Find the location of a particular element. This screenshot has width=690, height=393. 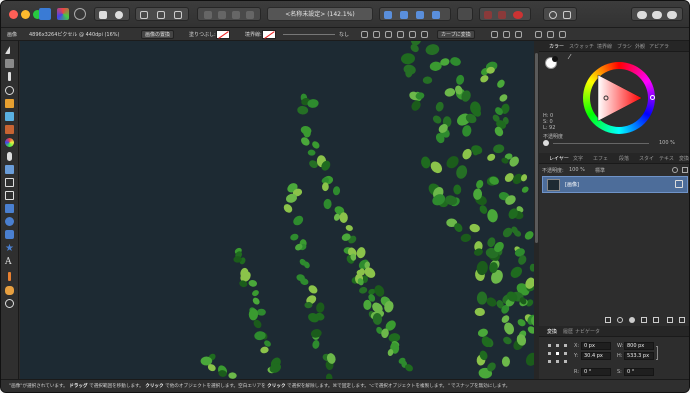

arrange-bottom-icon is located at coordinates (250, 15).